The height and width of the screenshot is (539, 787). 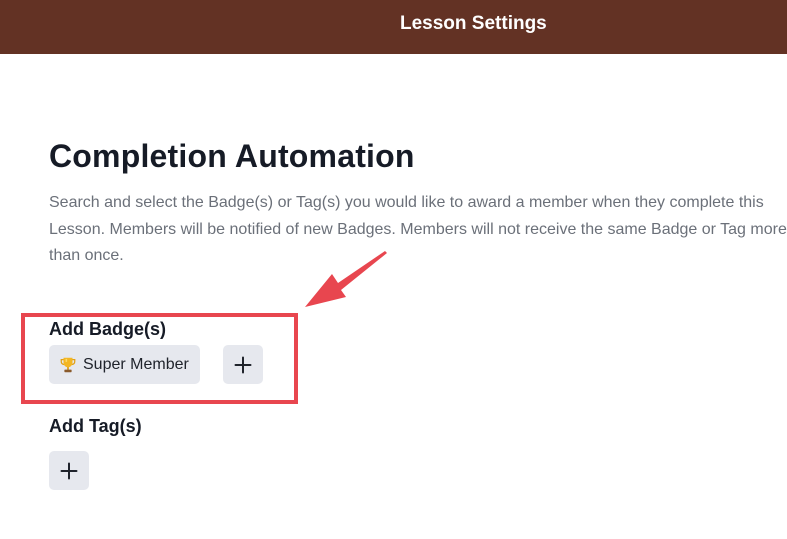 I want to click on add-tags-label: Add Tag(s), so click(x=95, y=426).